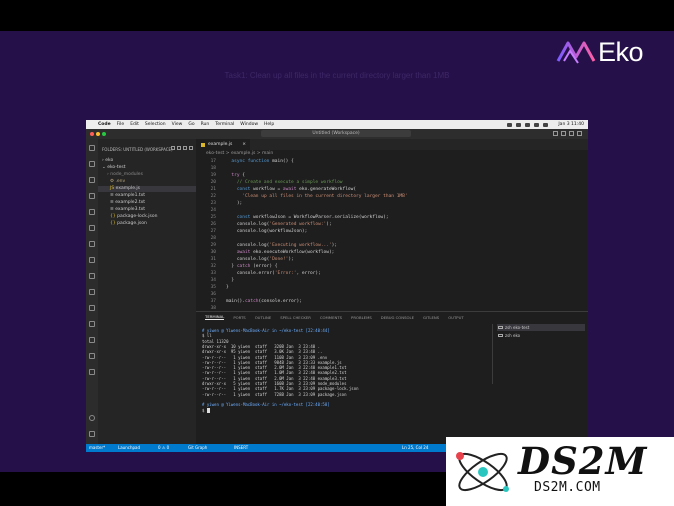  What do you see at coordinates (366, 224) in the screenshot?
I see `code-line: 26 console.log('Generated workflow:');` at bounding box center [366, 224].